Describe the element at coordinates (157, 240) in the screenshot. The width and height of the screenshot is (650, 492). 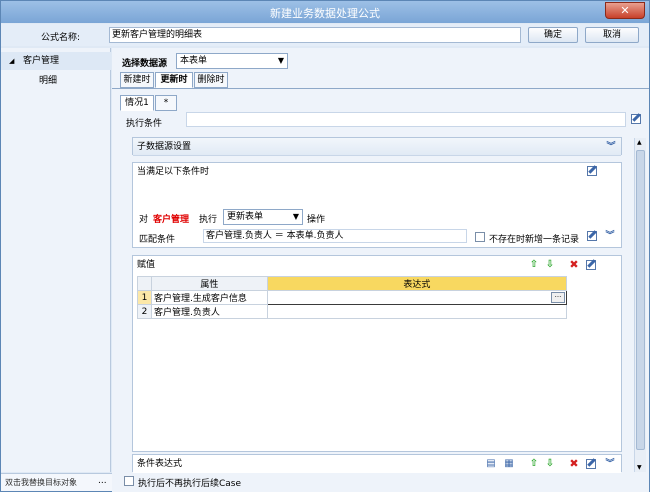
I see `match-label: 匹配条件` at that location.